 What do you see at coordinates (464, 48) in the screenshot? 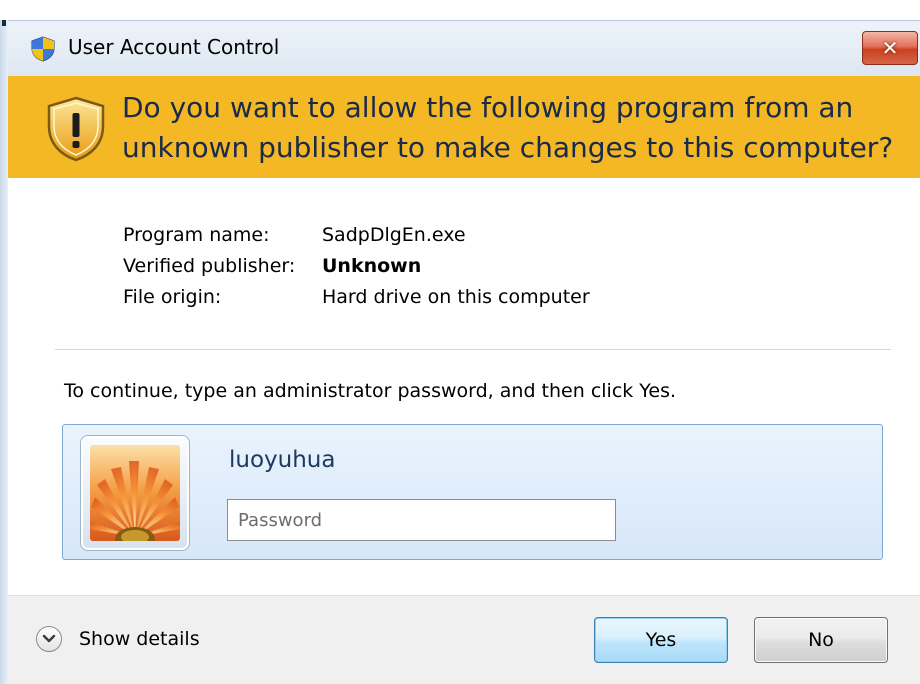
I see `title-bar: User Account Control ✕` at bounding box center [464, 48].